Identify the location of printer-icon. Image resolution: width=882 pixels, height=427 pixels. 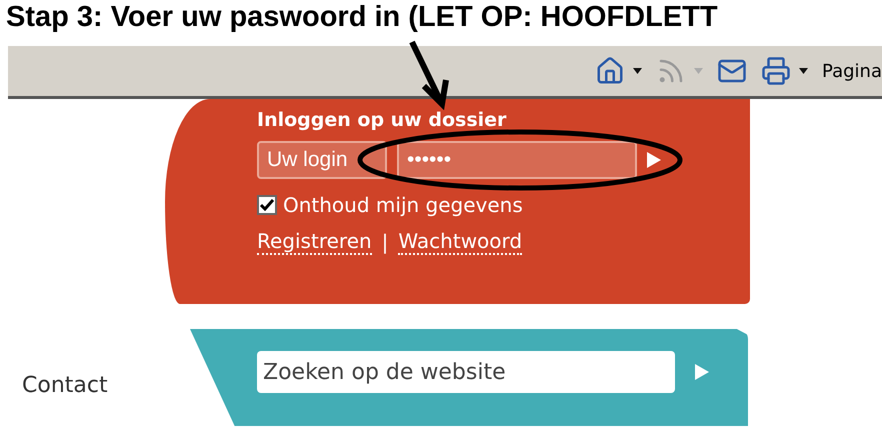
(776, 71).